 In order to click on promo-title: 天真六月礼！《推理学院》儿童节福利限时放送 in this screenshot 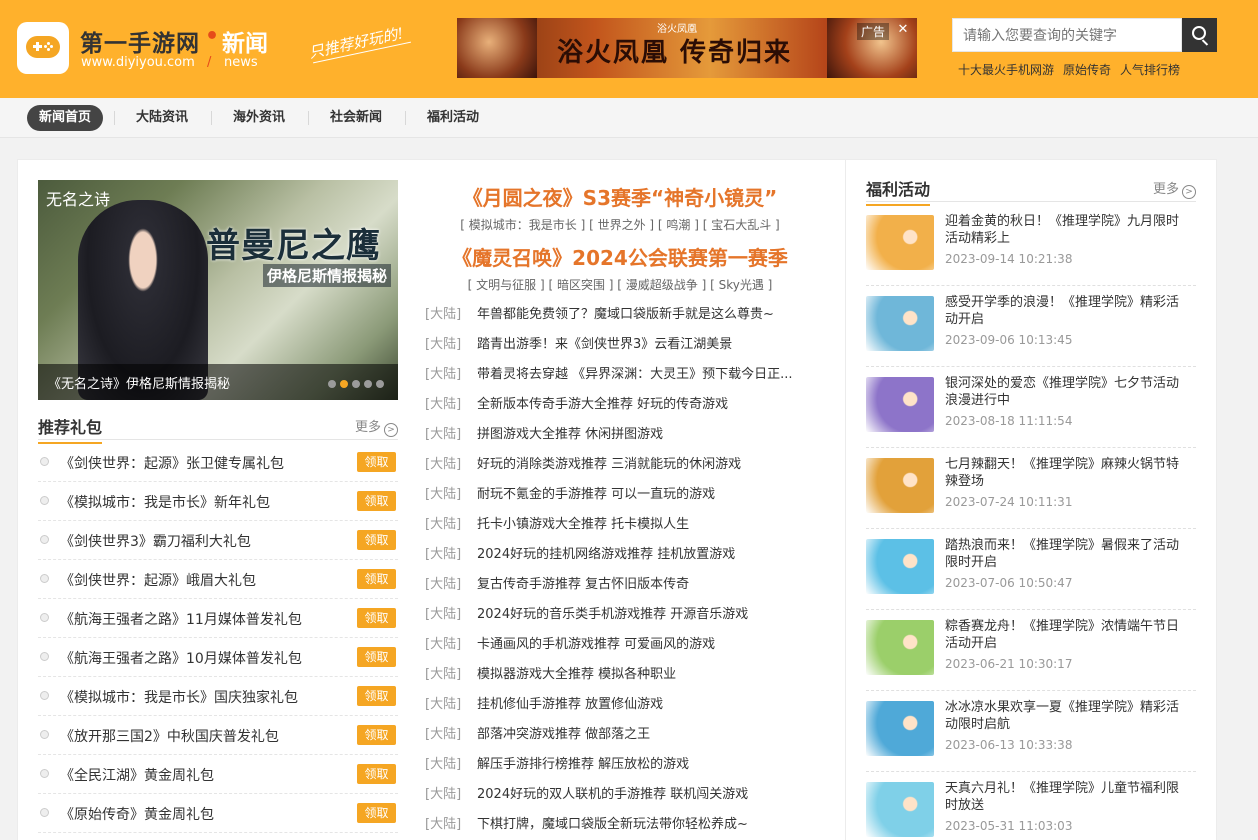, I will do `click(1067, 797)`.